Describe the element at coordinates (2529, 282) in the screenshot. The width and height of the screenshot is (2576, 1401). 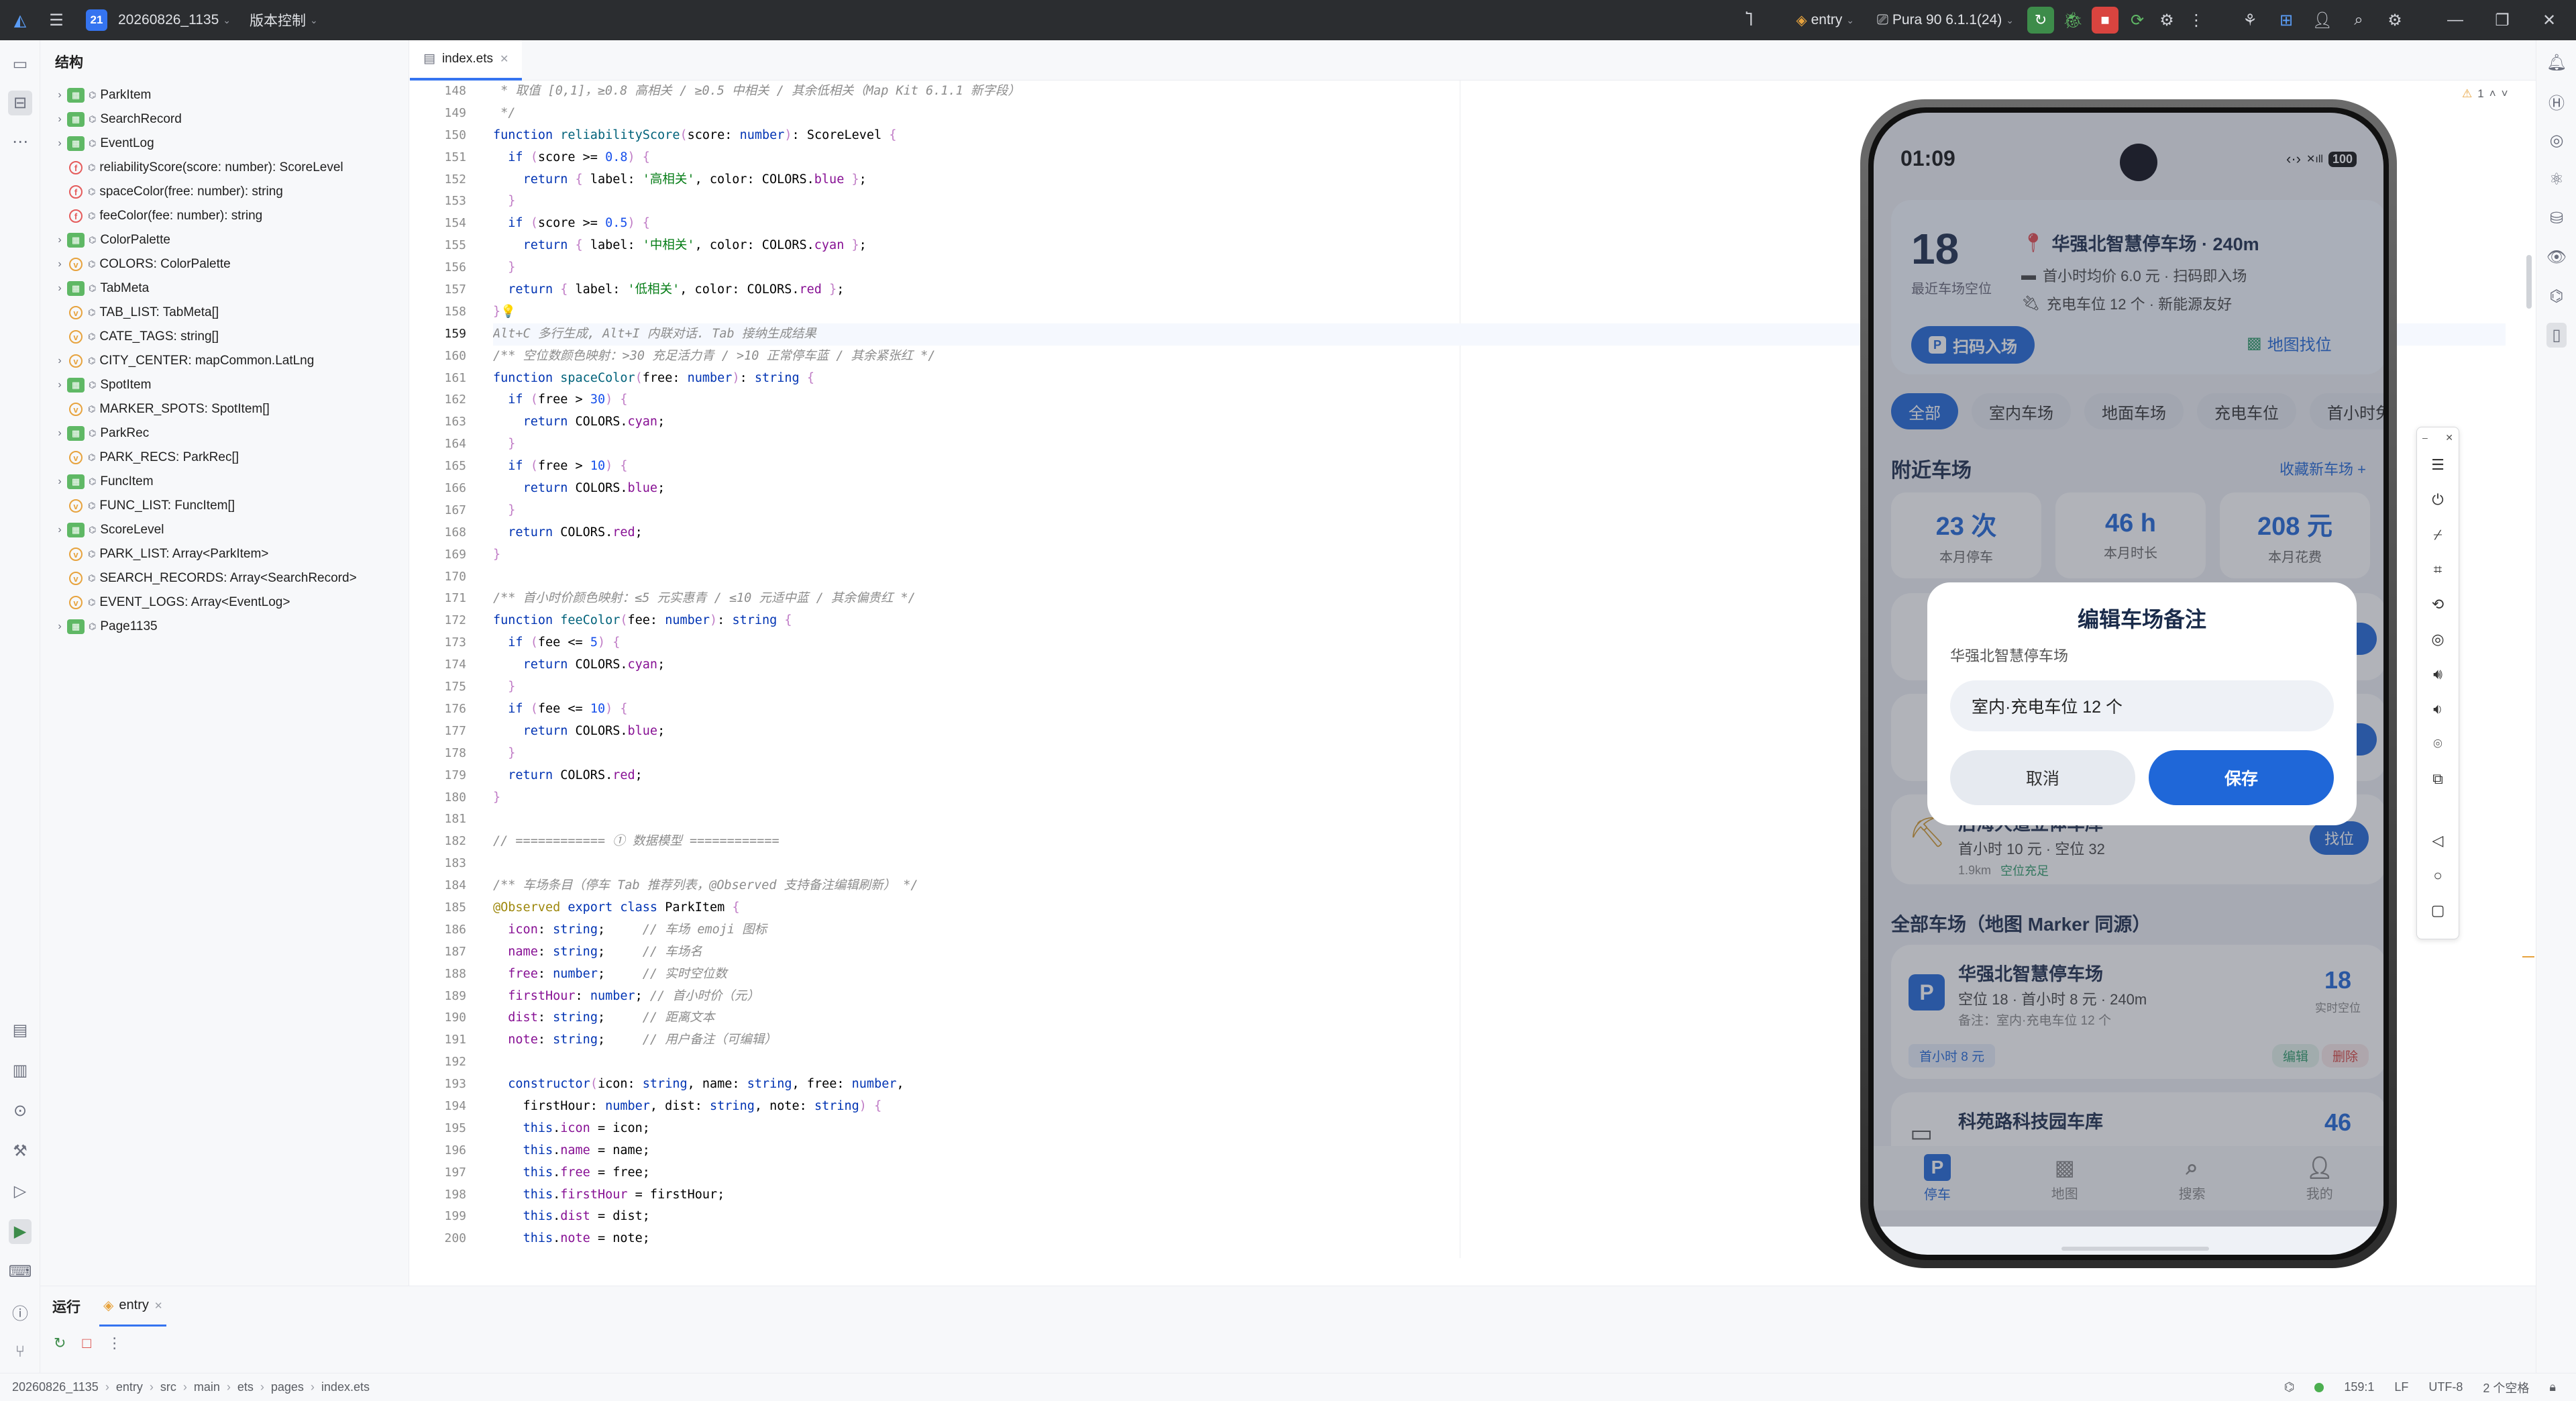
I see `editor-scrollbar` at that location.